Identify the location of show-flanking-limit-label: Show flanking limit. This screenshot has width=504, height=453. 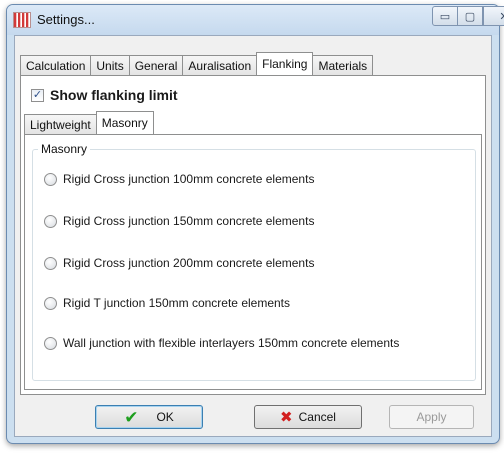
(114, 95).